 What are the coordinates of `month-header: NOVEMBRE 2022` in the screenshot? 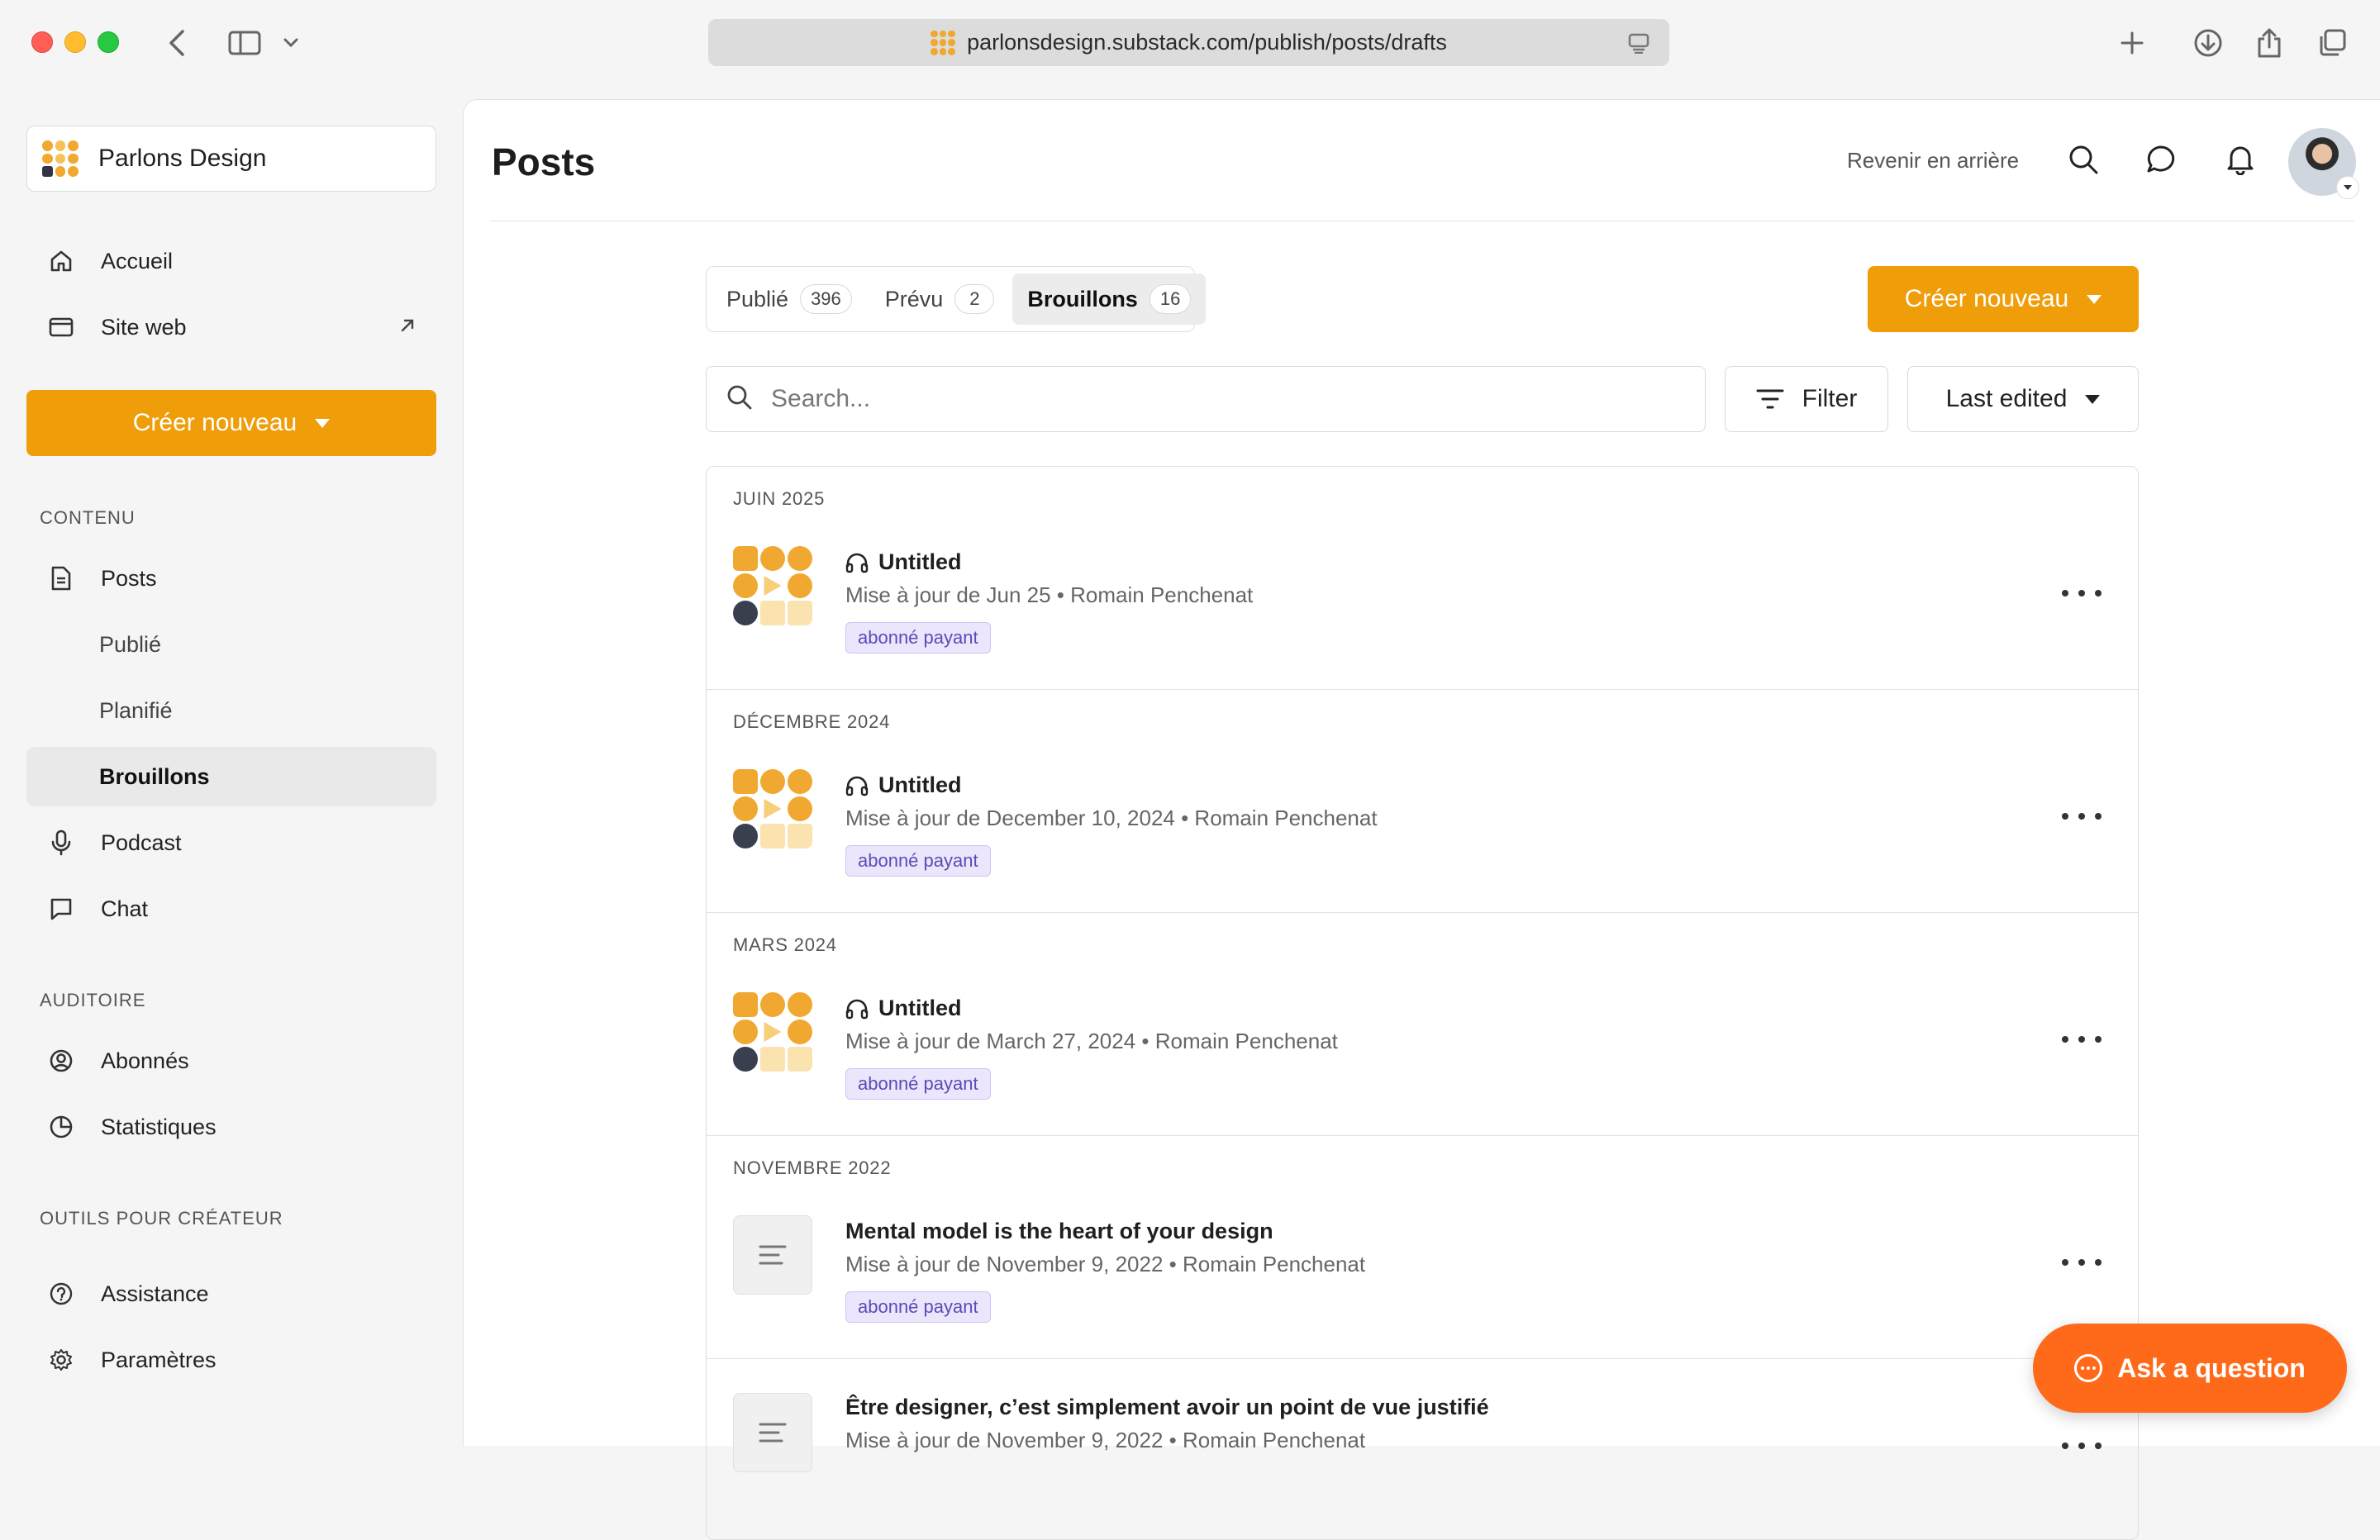 It's located at (812, 1167).